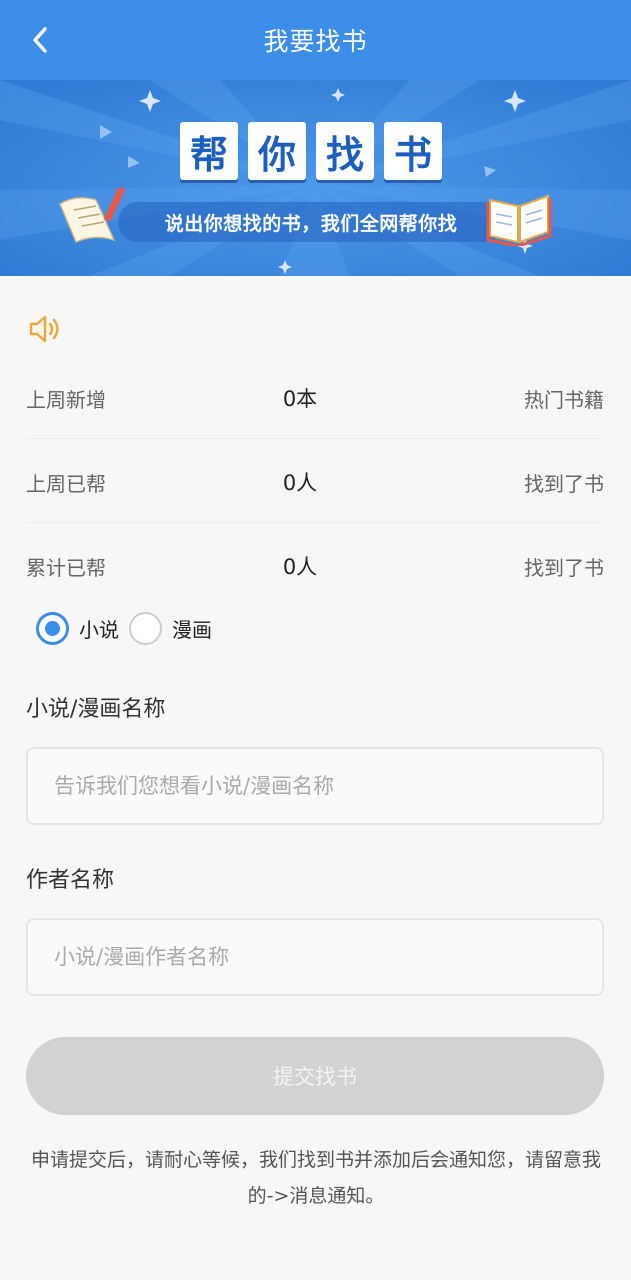  Describe the element at coordinates (99, 630) in the screenshot. I see `radio-label: 小说` at that location.